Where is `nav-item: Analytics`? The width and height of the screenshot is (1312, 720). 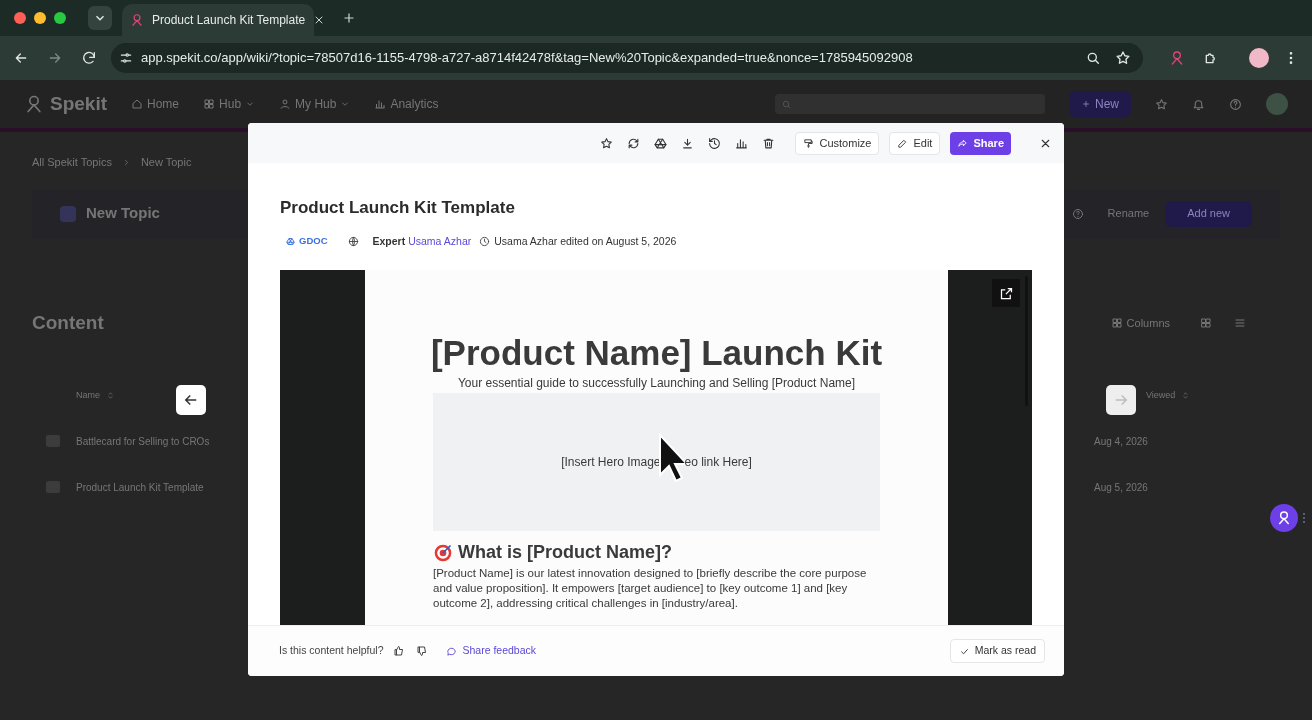 nav-item: Analytics is located at coordinates (406, 104).